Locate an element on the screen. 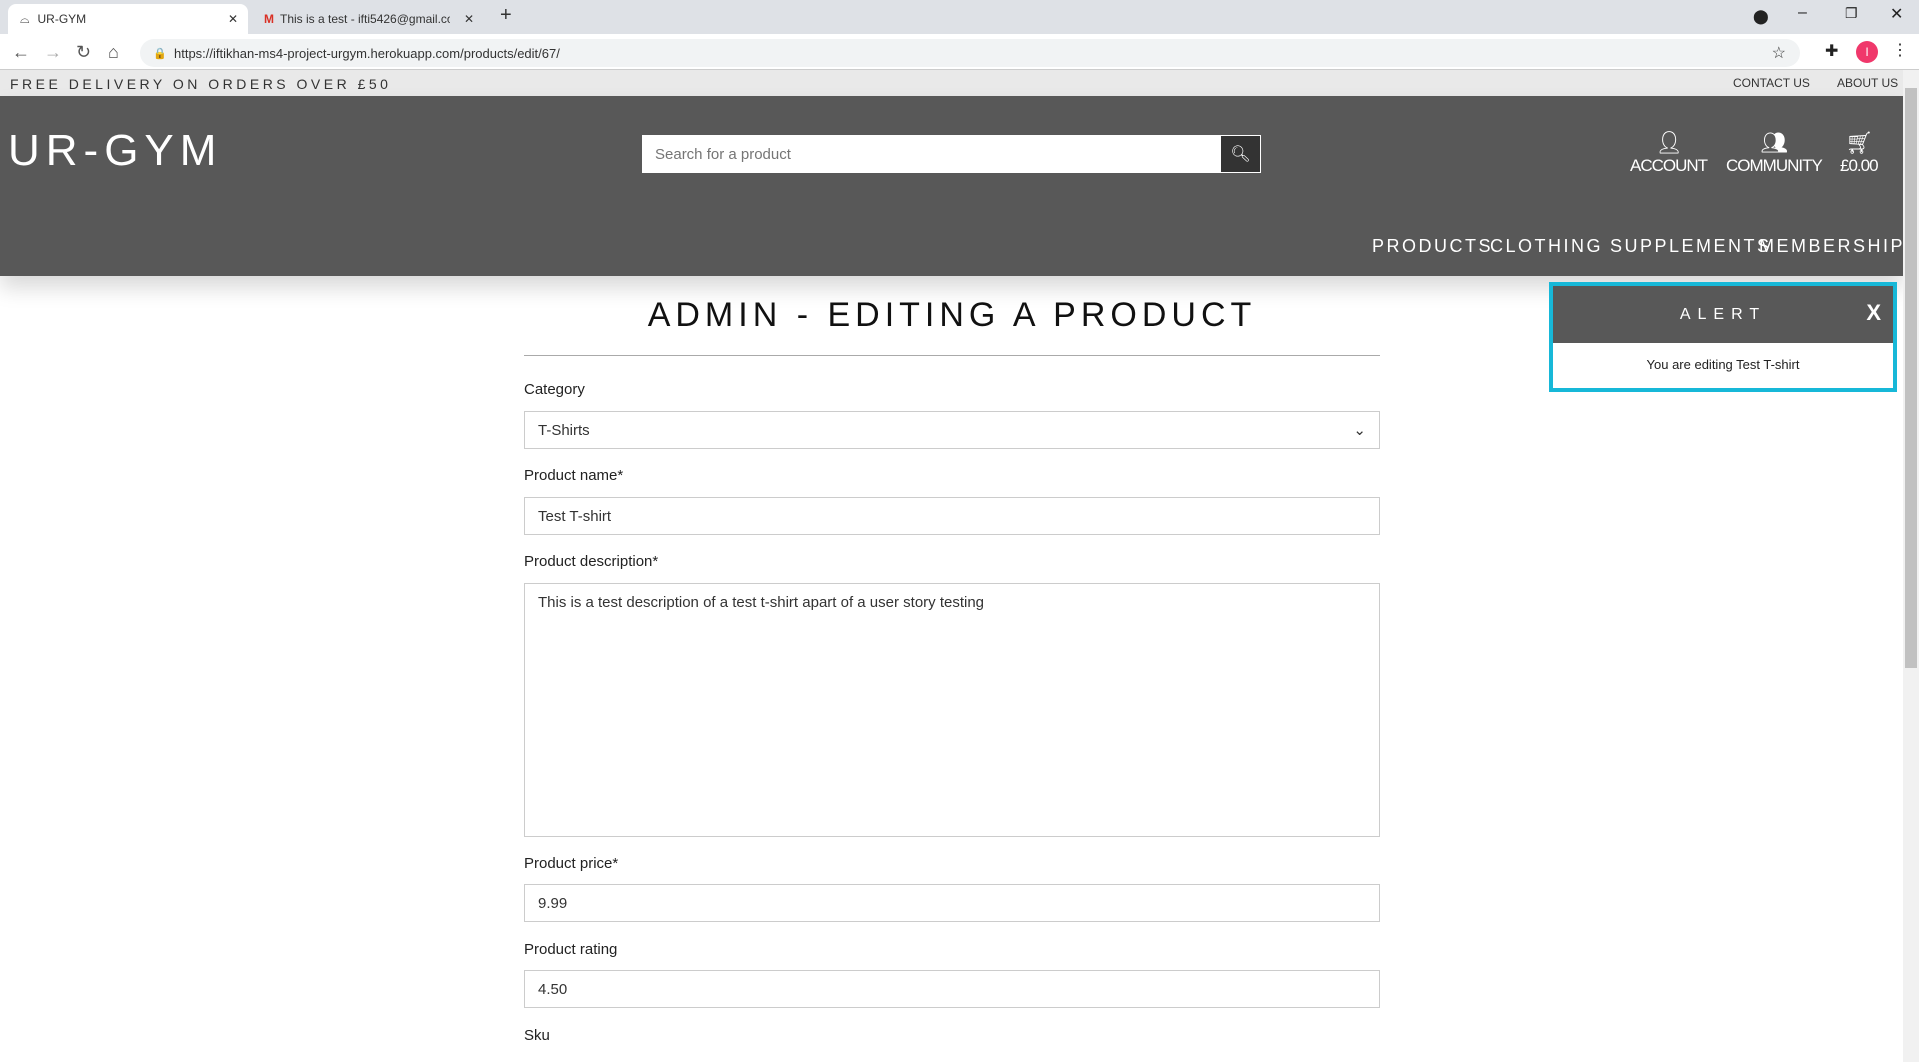 This screenshot has width=1919, height=1062. users-icon: 👥︎ is located at coordinates (1774, 142).